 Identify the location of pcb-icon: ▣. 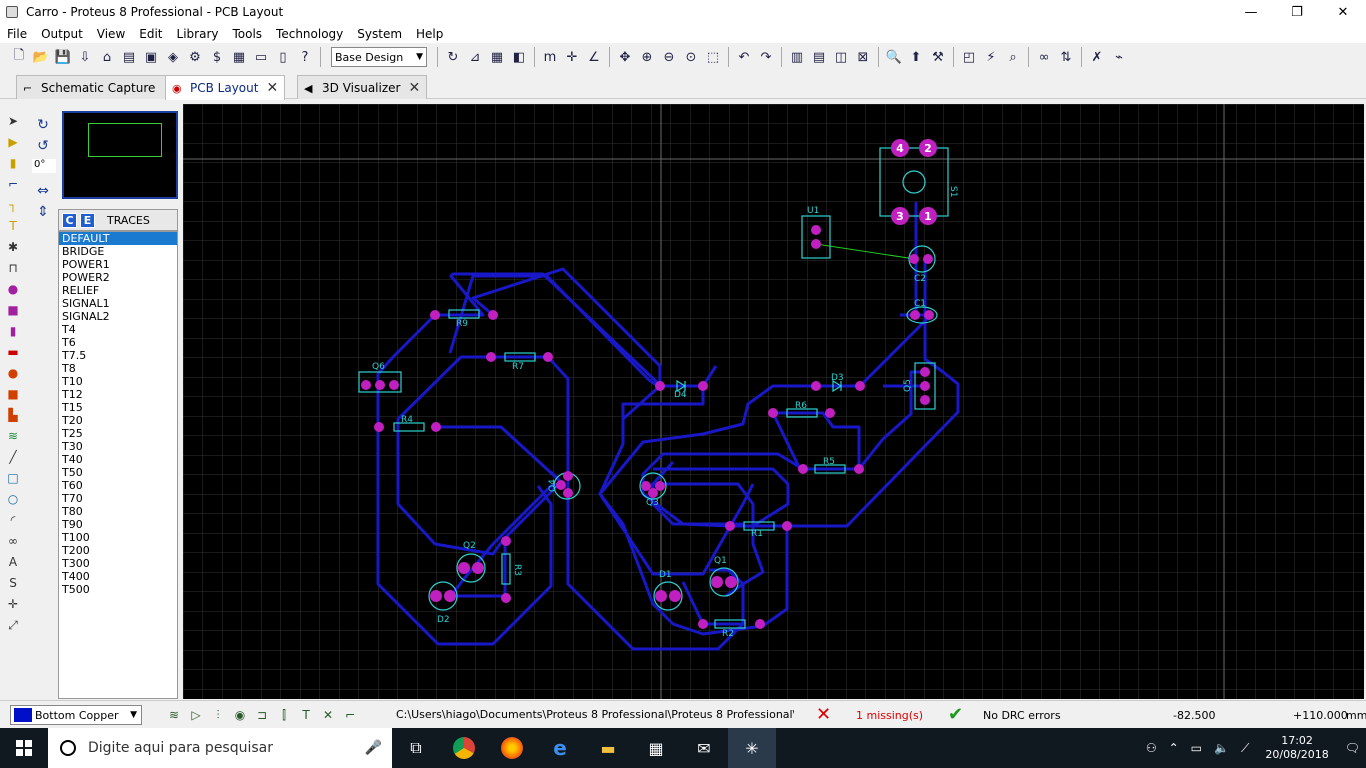
(151, 57).